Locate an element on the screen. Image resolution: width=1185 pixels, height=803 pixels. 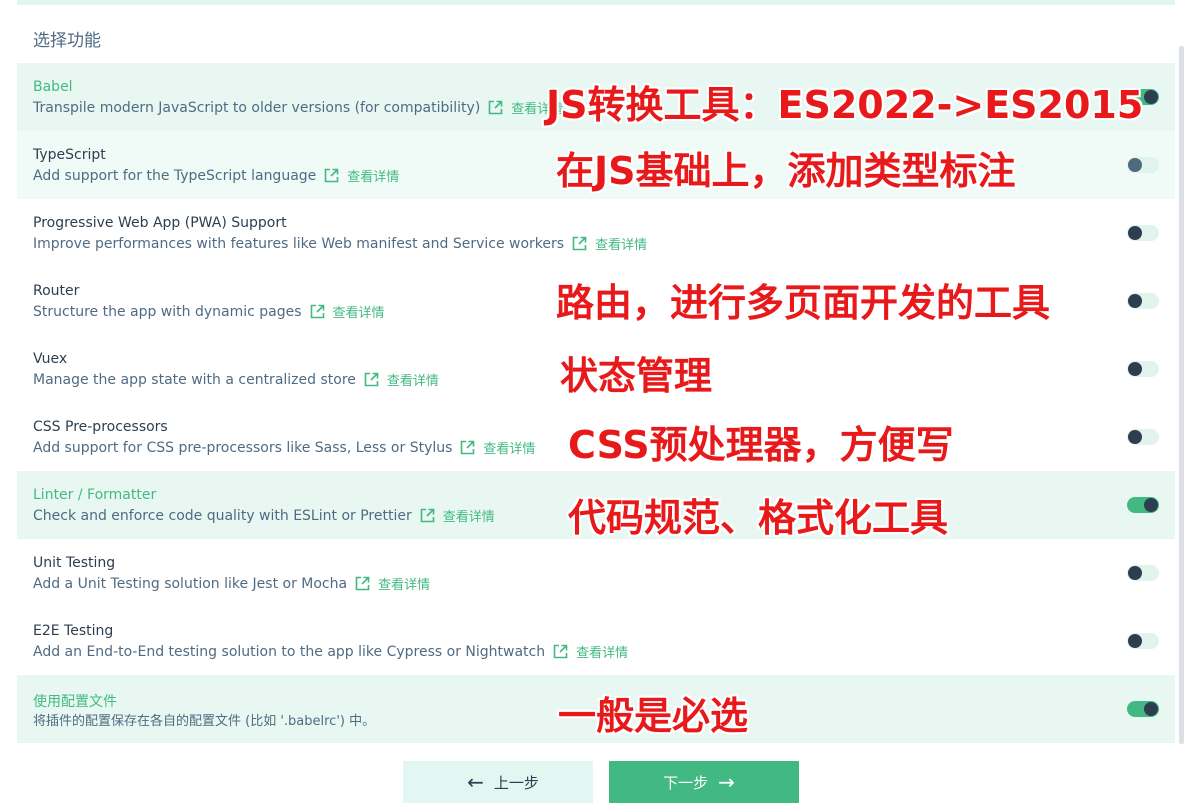
feature-title: Babel is located at coordinates (53, 87).